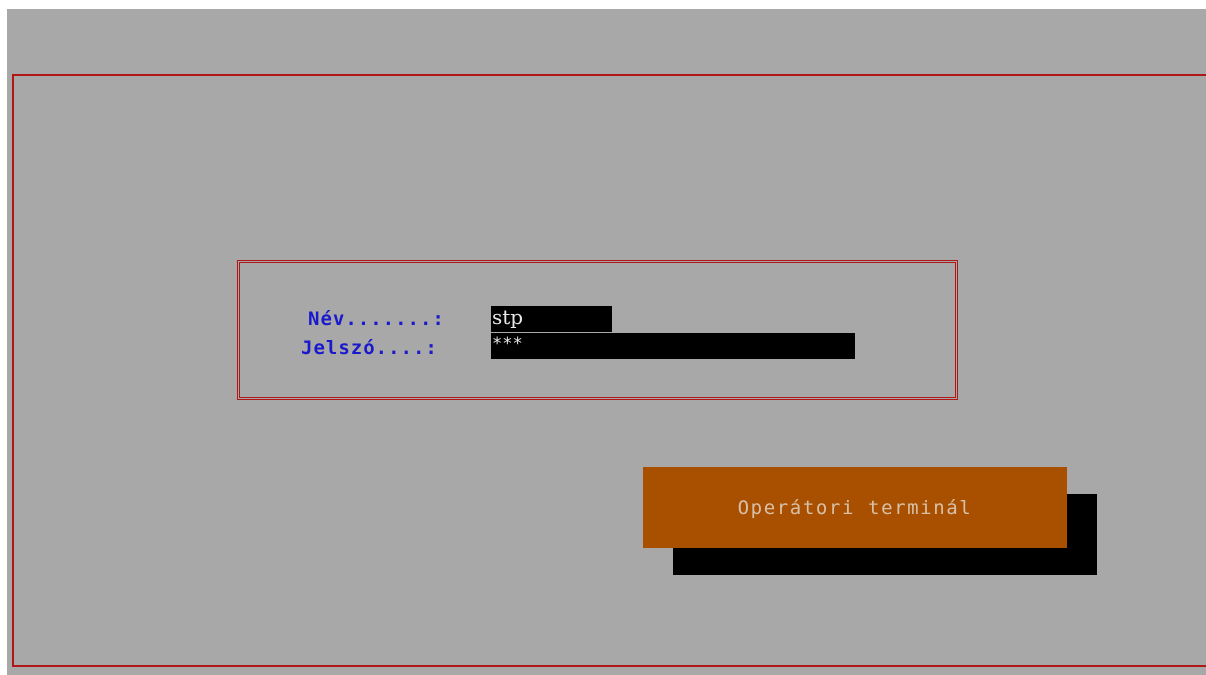 This screenshot has height=675, width=1206. Describe the element at coordinates (551, 319) in the screenshot. I see `name-input: stp` at that location.